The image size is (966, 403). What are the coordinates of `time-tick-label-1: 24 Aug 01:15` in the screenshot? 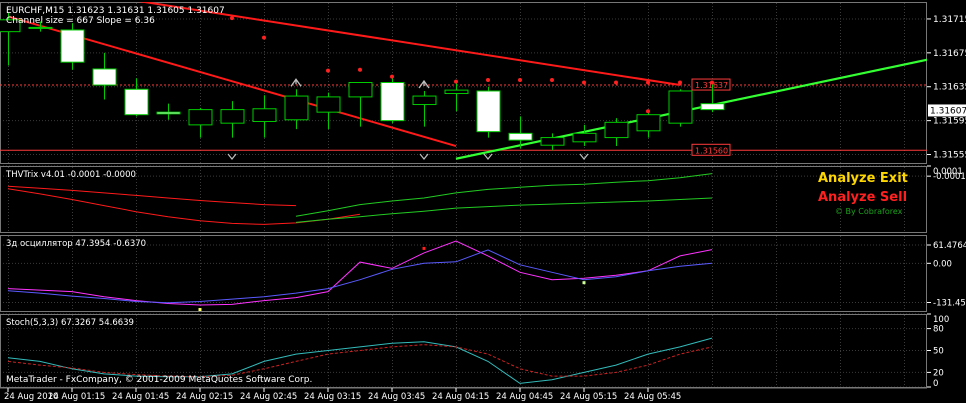 It's located at (76, 397).